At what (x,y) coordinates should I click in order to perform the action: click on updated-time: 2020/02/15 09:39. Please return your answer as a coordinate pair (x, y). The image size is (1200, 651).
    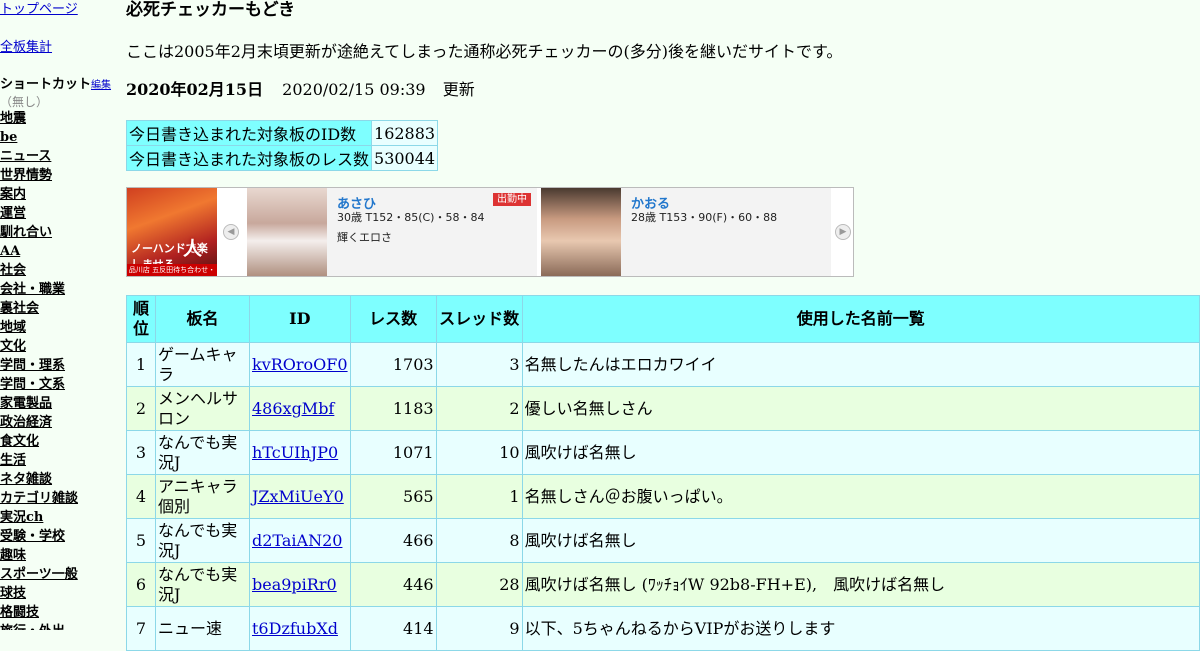
    Looking at the image, I should click on (354, 89).